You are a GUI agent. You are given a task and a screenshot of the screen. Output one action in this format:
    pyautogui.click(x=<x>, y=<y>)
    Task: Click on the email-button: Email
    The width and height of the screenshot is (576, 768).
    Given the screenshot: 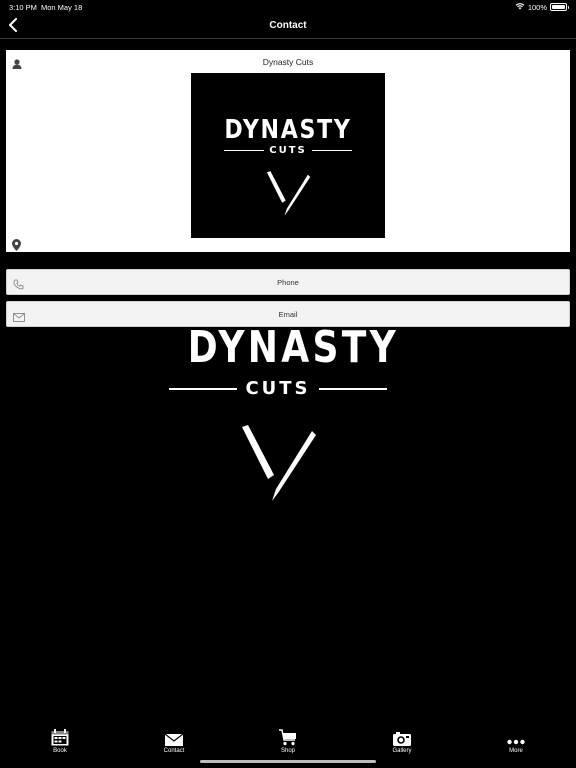 What is the action you would take?
    pyautogui.click(x=288, y=314)
    